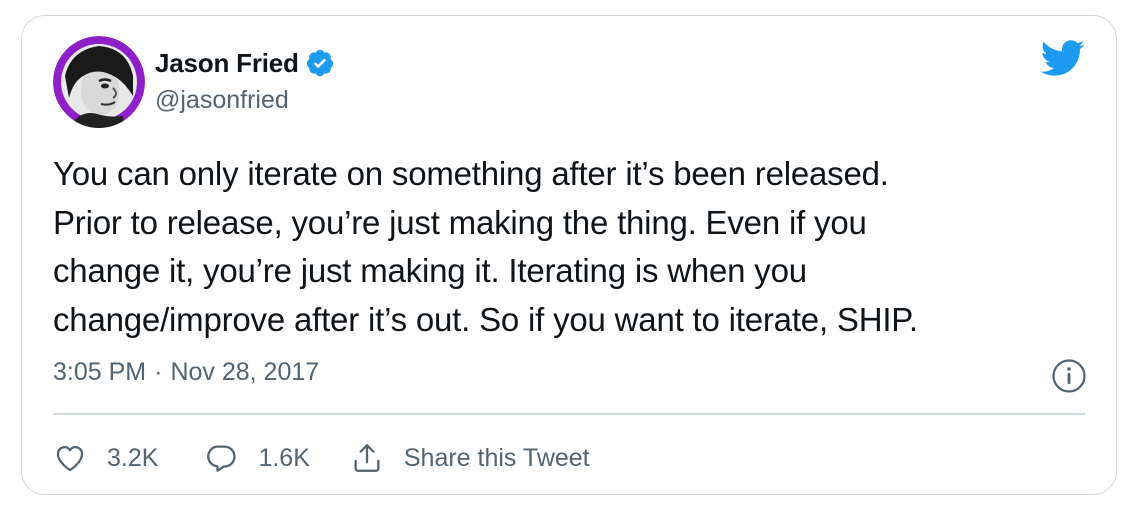 The height and width of the screenshot is (518, 1146). What do you see at coordinates (227, 63) in the screenshot?
I see `author-name: Jason Fried` at bounding box center [227, 63].